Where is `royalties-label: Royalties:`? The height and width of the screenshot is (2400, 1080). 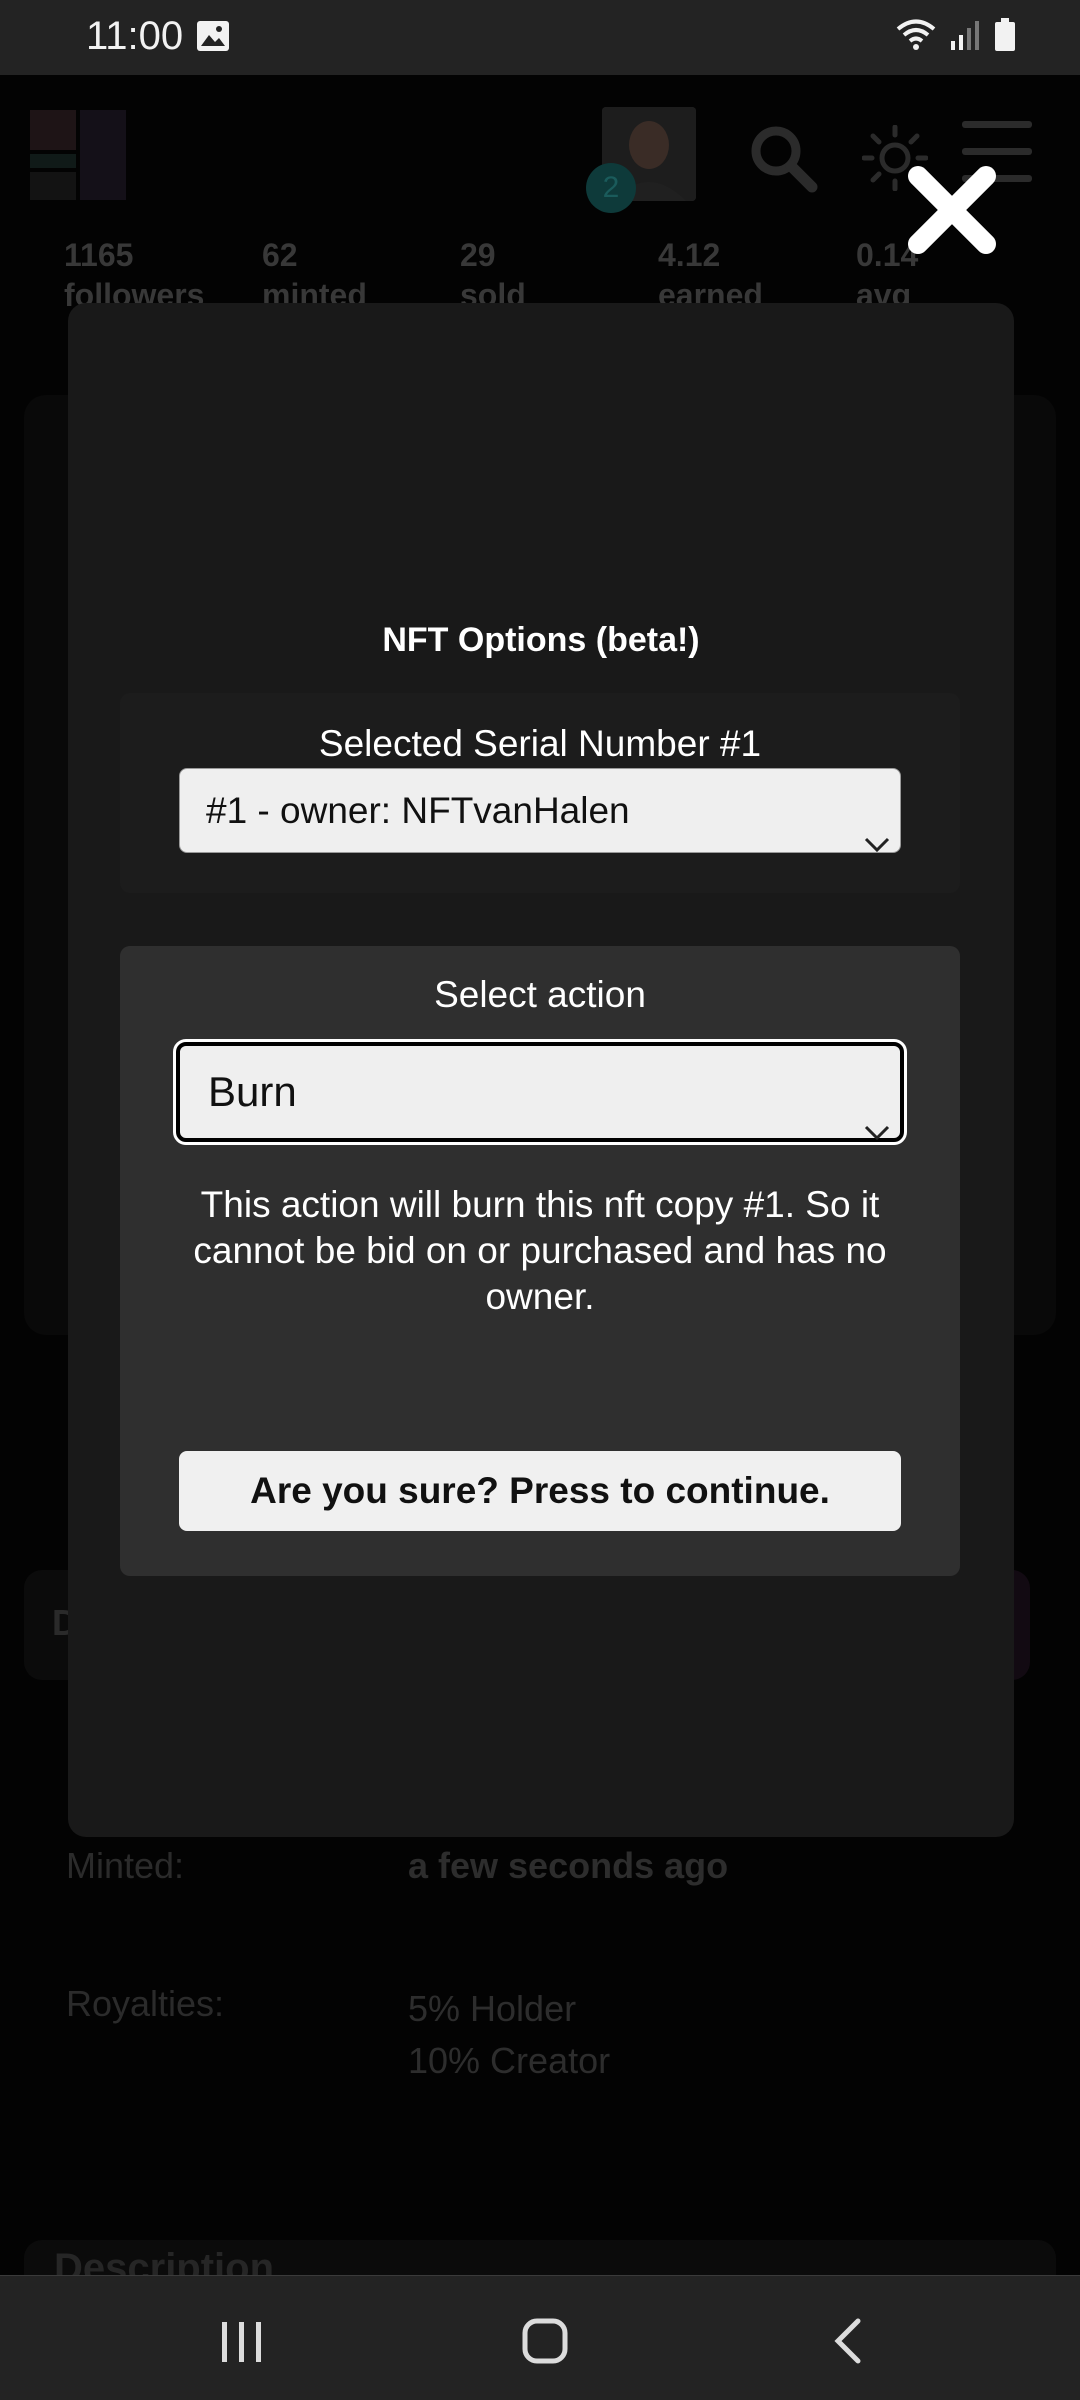 royalties-label: Royalties: is located at coordinates (145, 2003).